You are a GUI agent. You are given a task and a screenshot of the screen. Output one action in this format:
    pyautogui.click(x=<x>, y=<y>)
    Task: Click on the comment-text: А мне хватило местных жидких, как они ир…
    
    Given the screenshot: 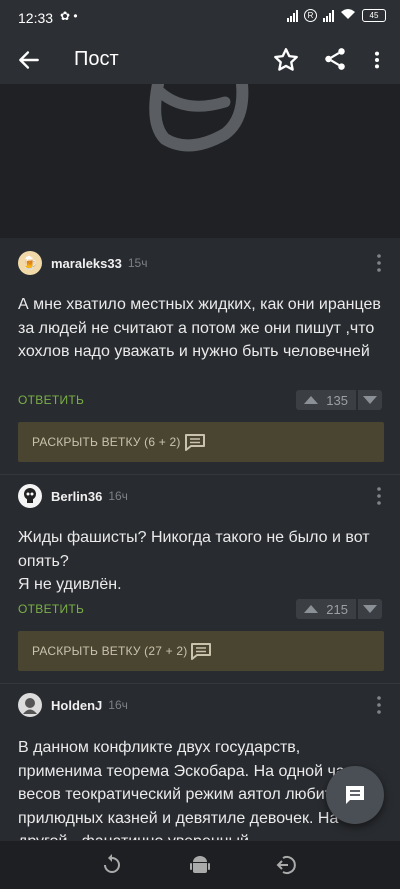 What is the action you would take?
    pyautogui.click(x=199, y=328)
    